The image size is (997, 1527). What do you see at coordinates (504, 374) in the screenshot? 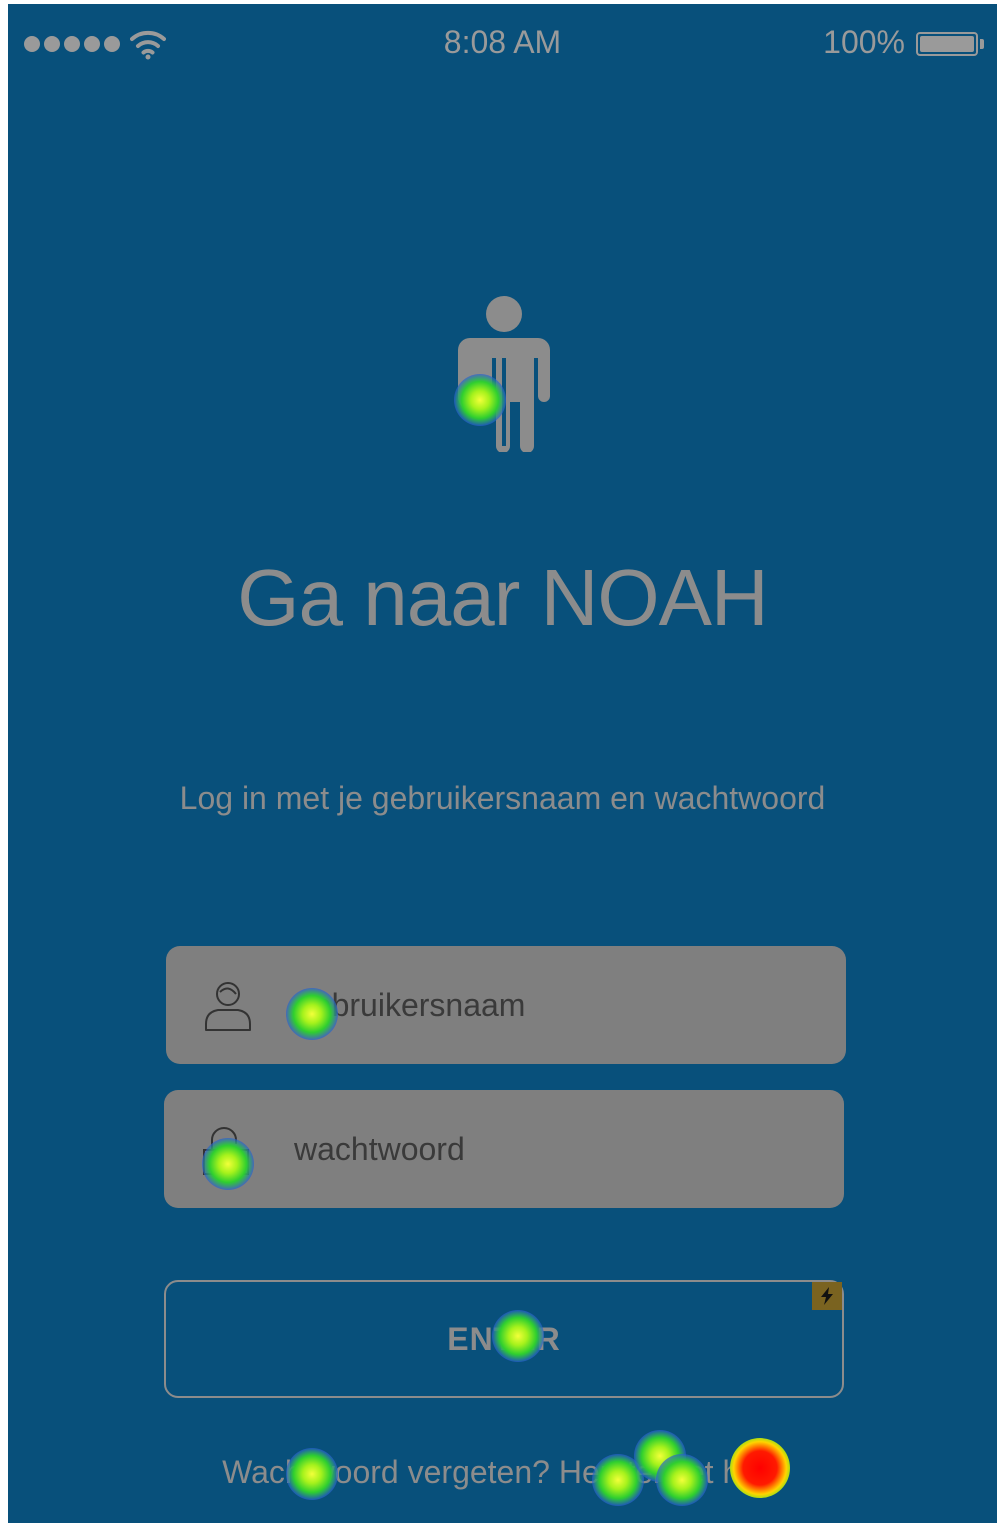
I see `person-icon` at bounding box center [504, 374].